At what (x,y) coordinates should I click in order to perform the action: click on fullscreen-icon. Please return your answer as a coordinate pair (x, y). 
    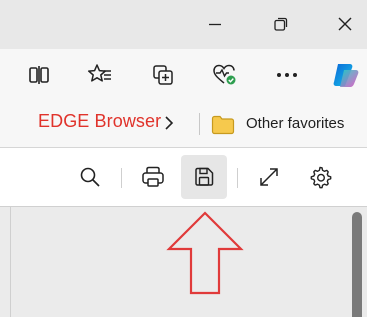
    Looking at the image, I should click on (269, 177).